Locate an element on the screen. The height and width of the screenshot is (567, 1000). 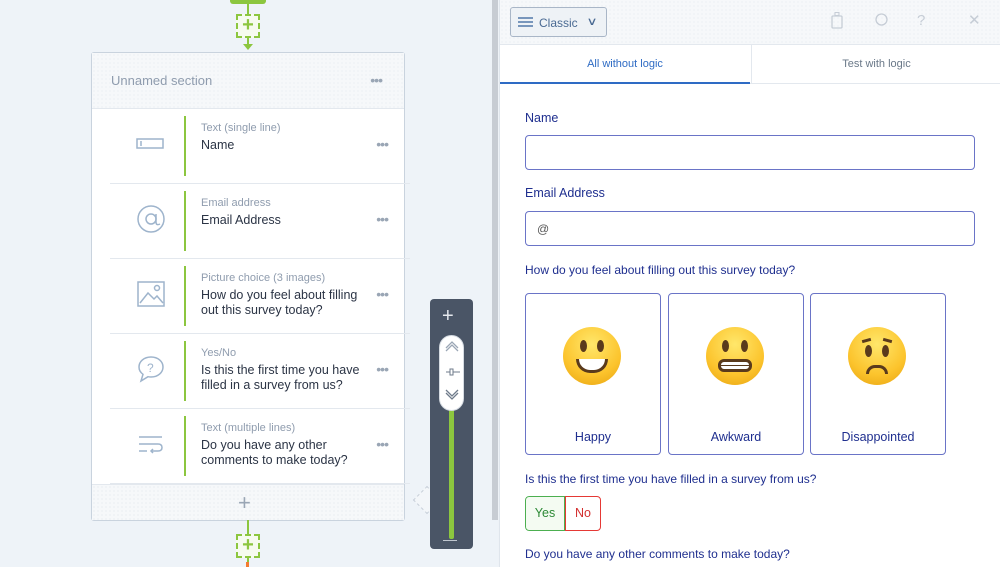
picture-choice-disappointed: Disappointed is located at coordinates (878, 374).